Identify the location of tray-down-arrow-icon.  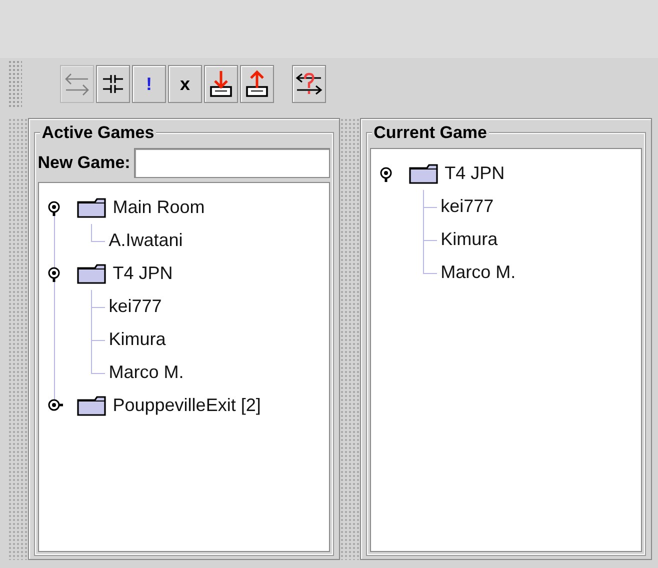
(221, 84).